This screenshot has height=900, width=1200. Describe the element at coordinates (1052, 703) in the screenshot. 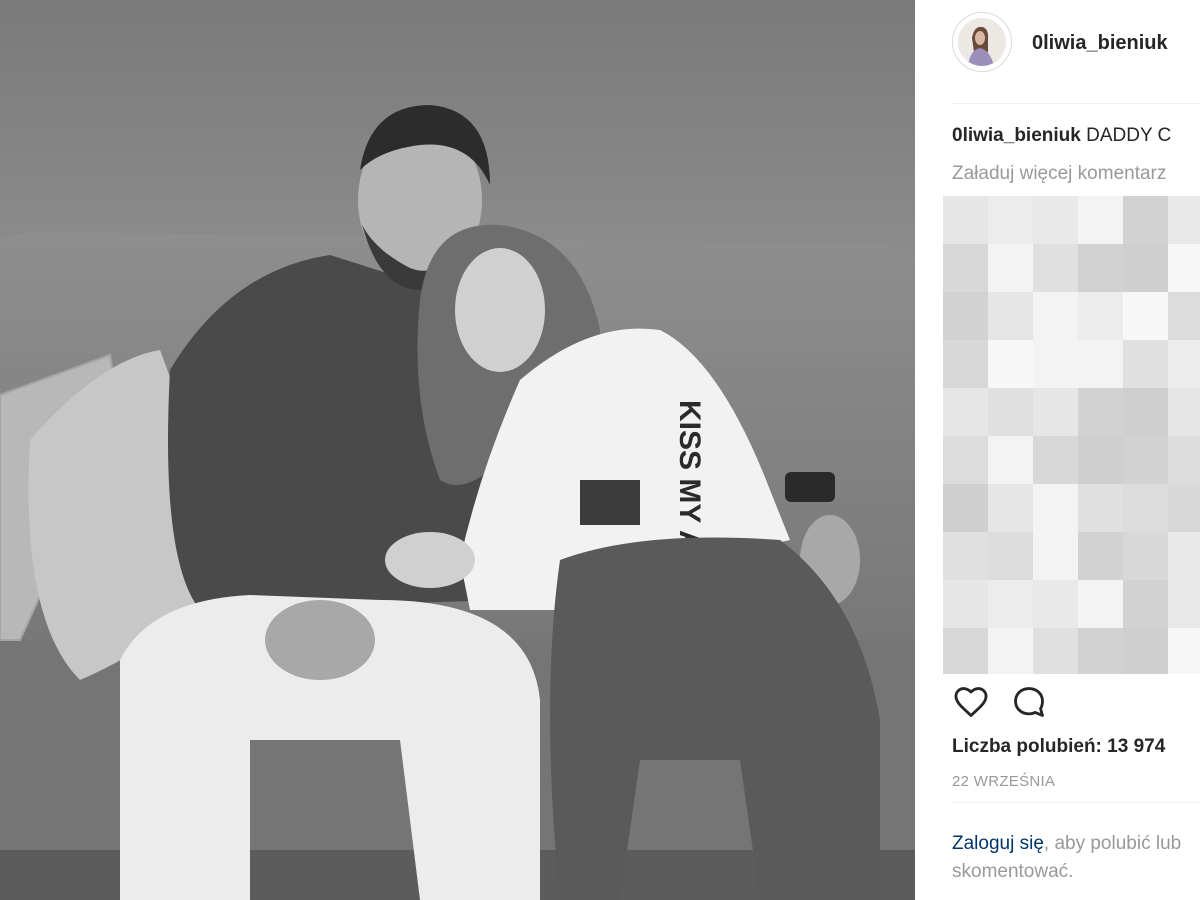

I see `post-actions` at that location.